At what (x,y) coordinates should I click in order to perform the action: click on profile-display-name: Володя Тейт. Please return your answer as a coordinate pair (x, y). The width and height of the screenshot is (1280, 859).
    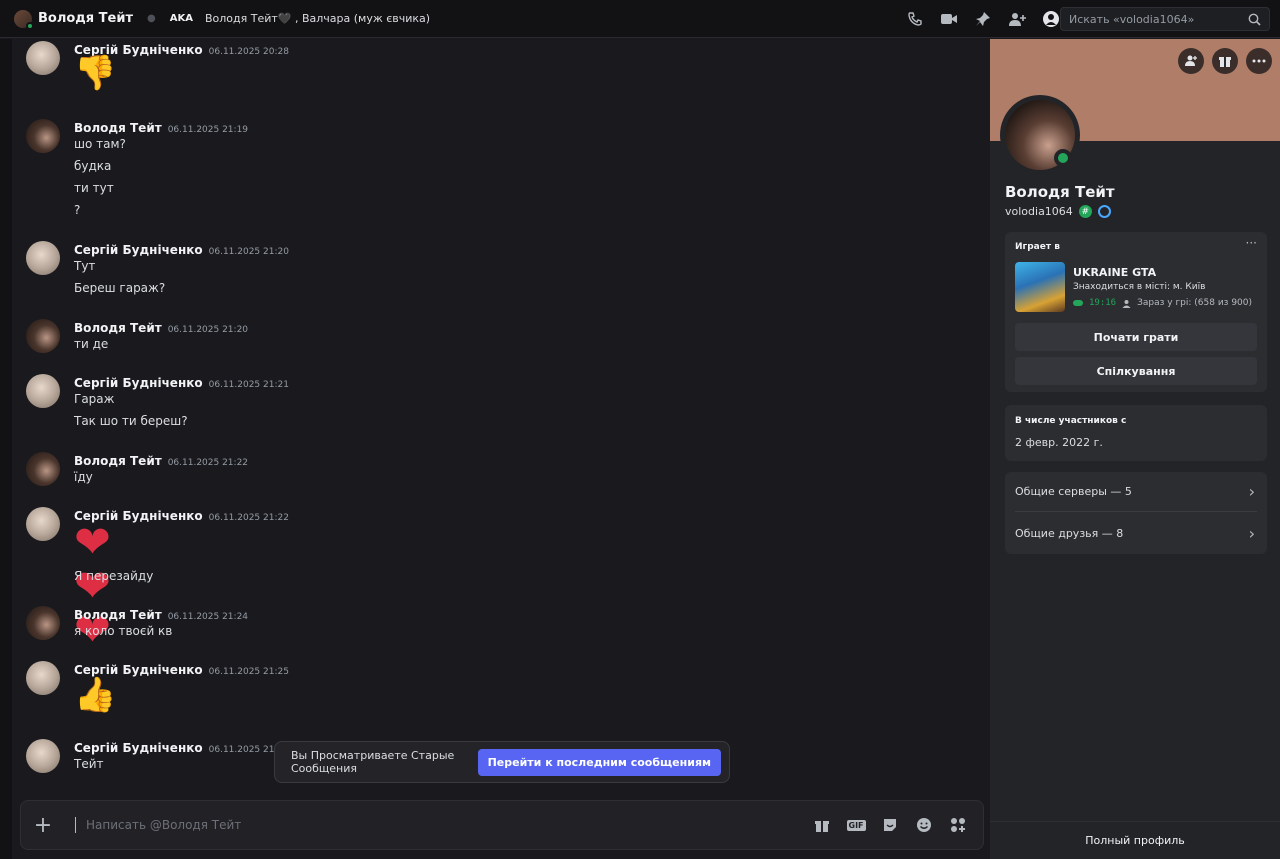
    Looking at the image, I should click on (1060, 192).